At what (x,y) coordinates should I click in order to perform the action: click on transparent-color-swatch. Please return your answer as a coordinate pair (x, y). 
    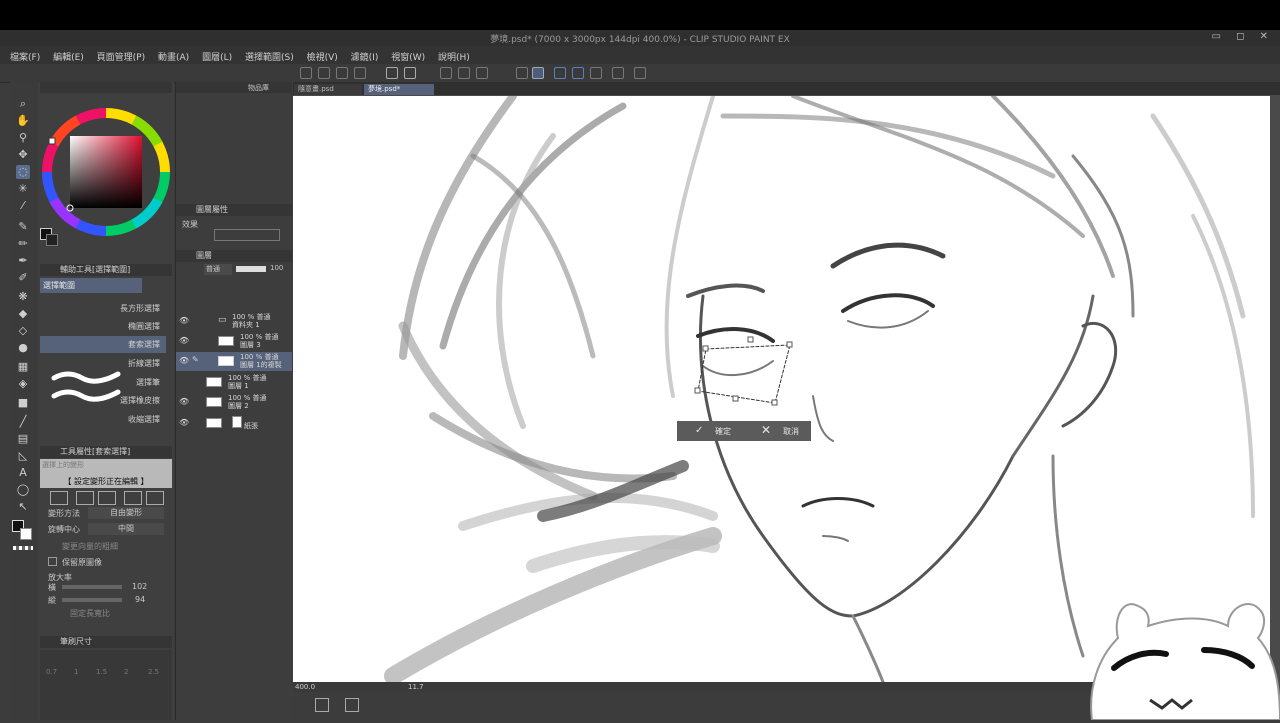
    Looking at the image, I should click on (23, 548).